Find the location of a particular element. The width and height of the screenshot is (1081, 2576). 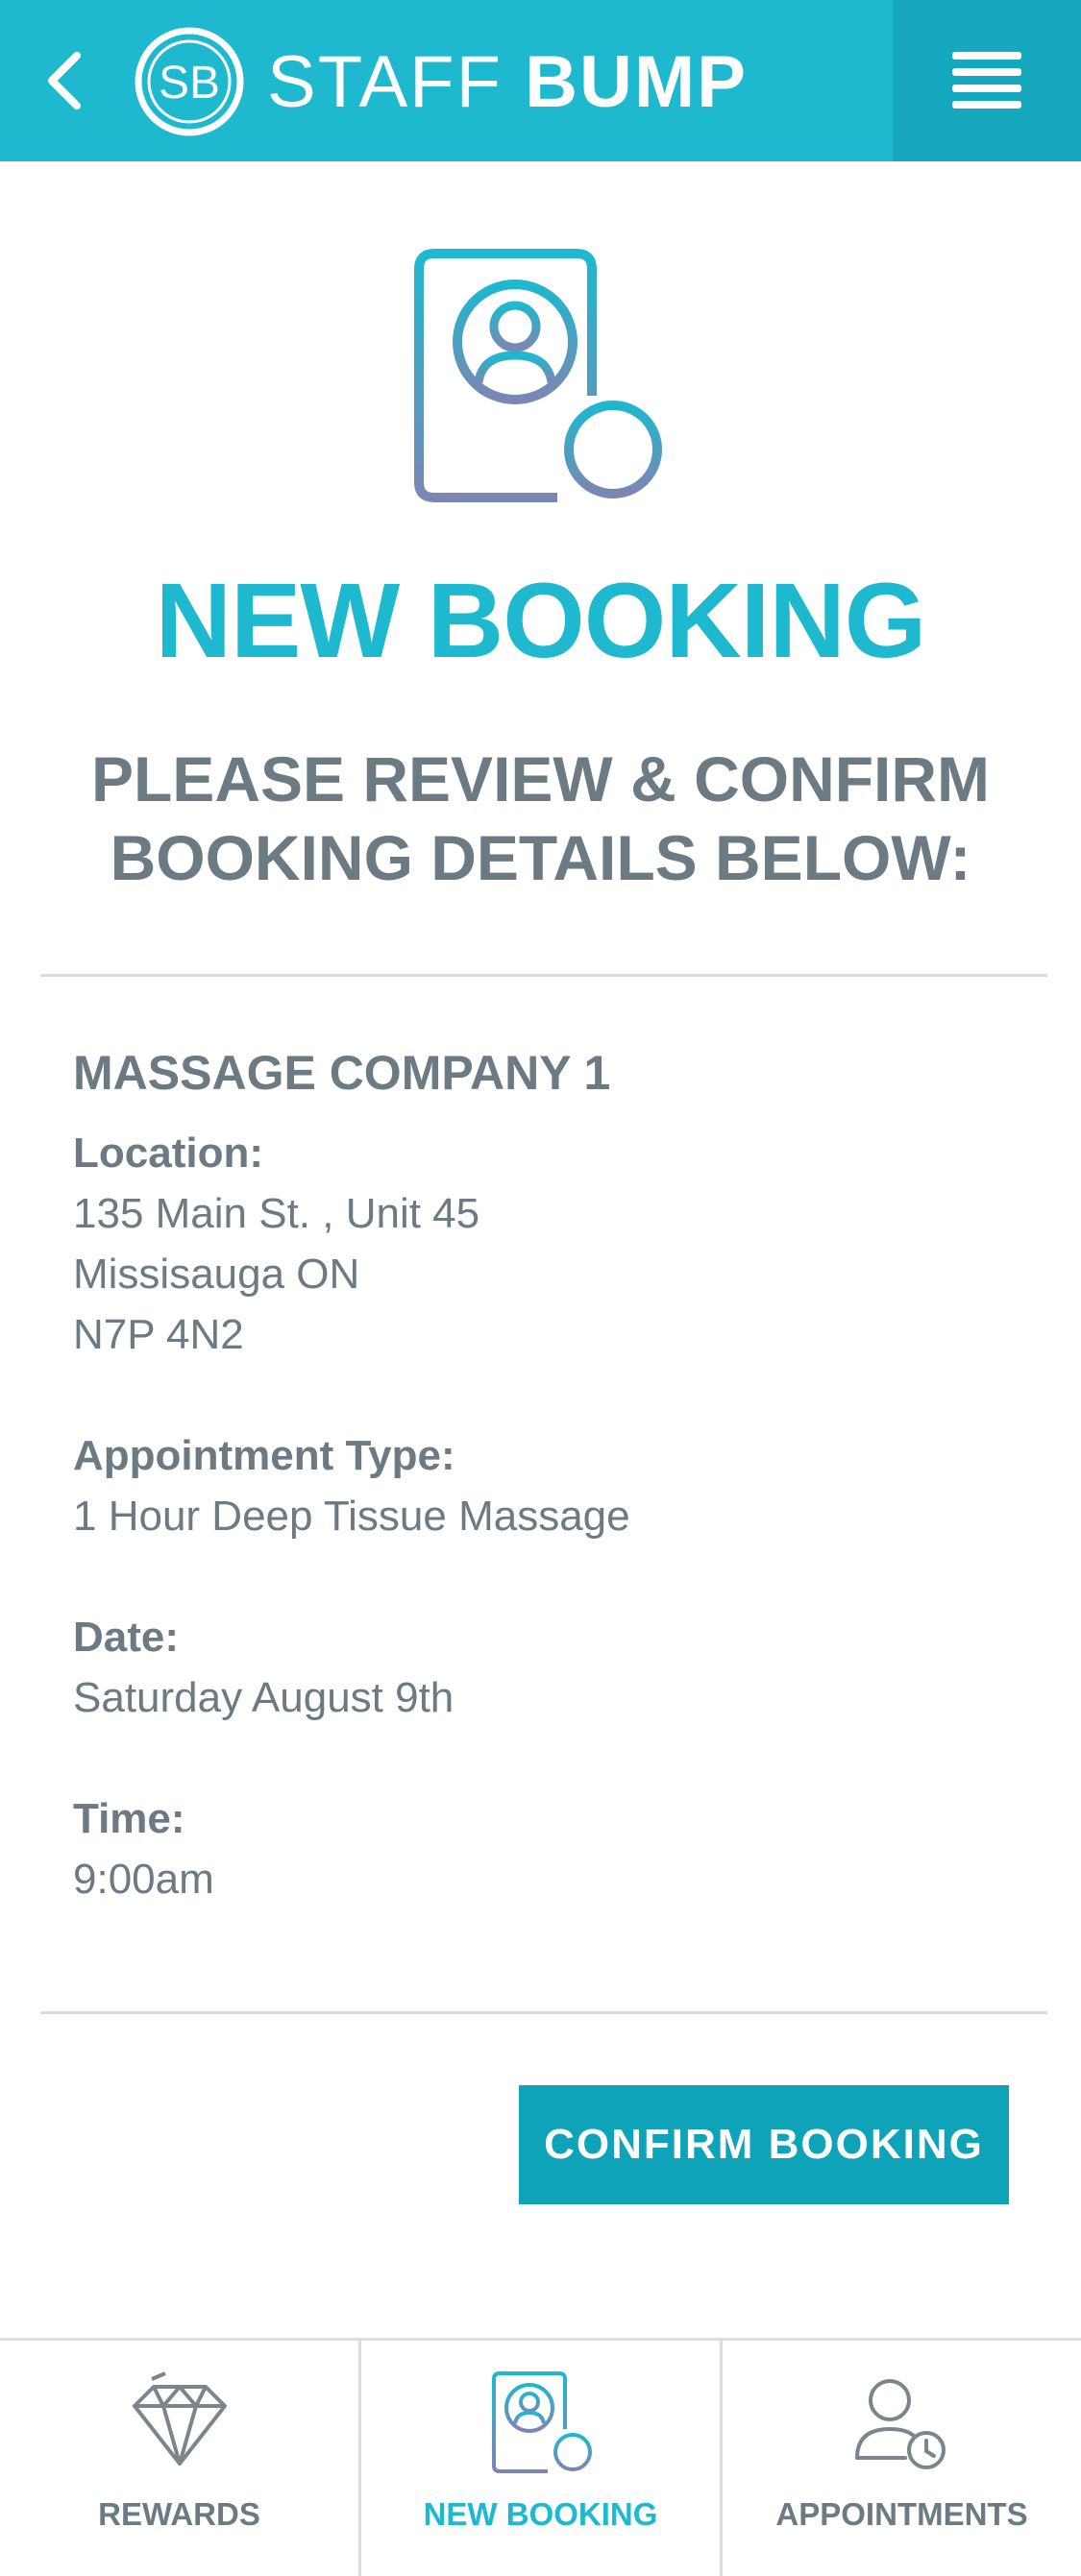

divider-bottom is located at coordinates (543, 2012).